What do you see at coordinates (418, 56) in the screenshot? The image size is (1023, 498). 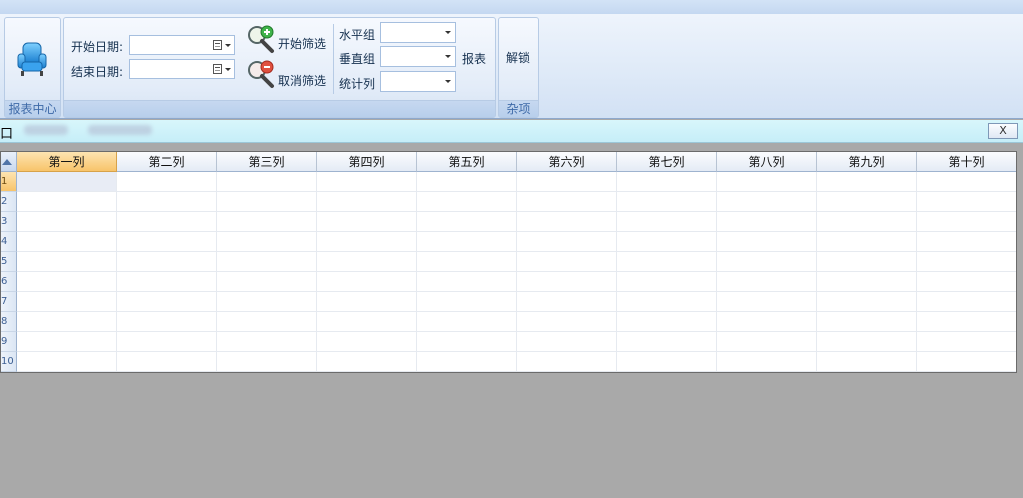 I see `vertical-group-select` at bounding box center [418, 56].